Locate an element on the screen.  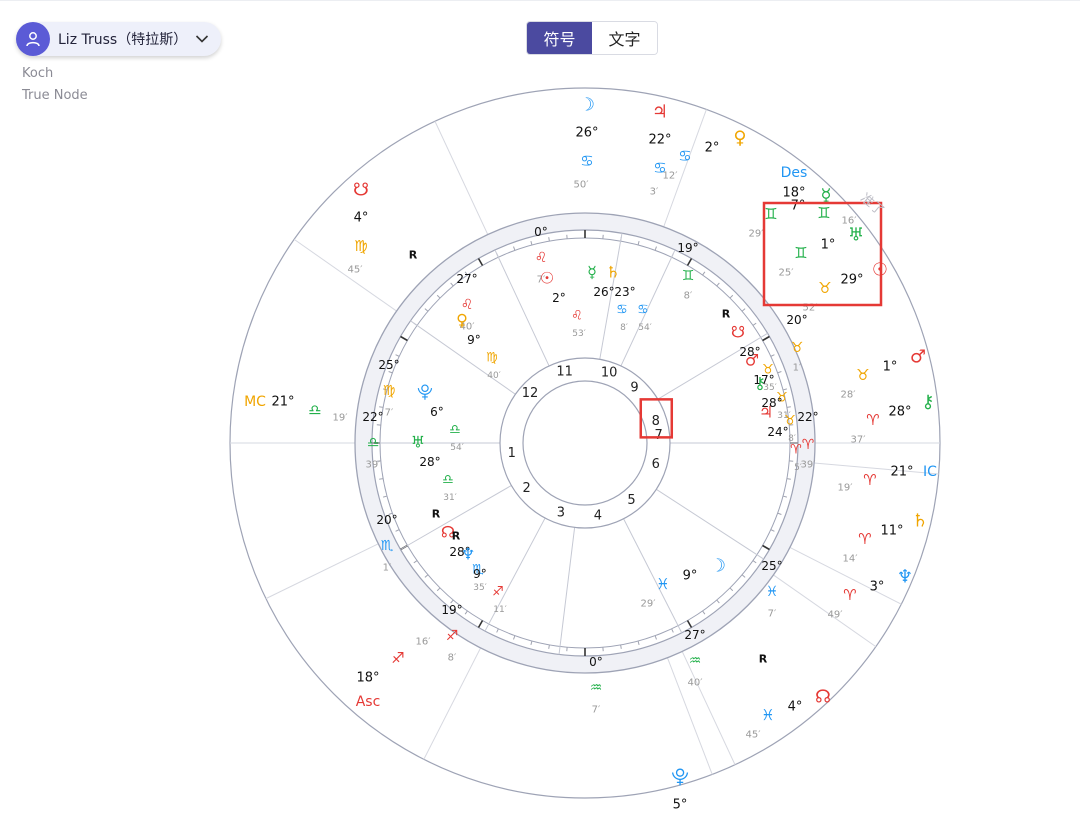
outer-planet-minute: 14′ is located at coordinates (851, 559).